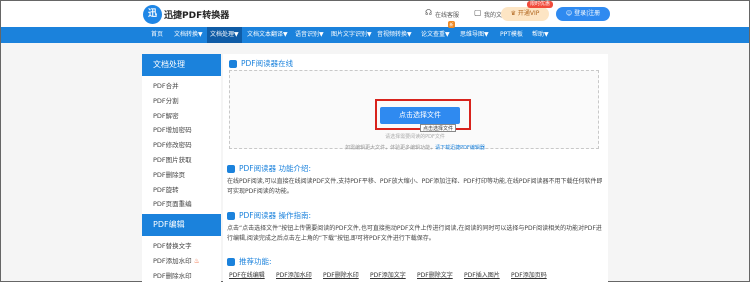  I want to click on vip-badge: 限时优惠, so click(540, 4).